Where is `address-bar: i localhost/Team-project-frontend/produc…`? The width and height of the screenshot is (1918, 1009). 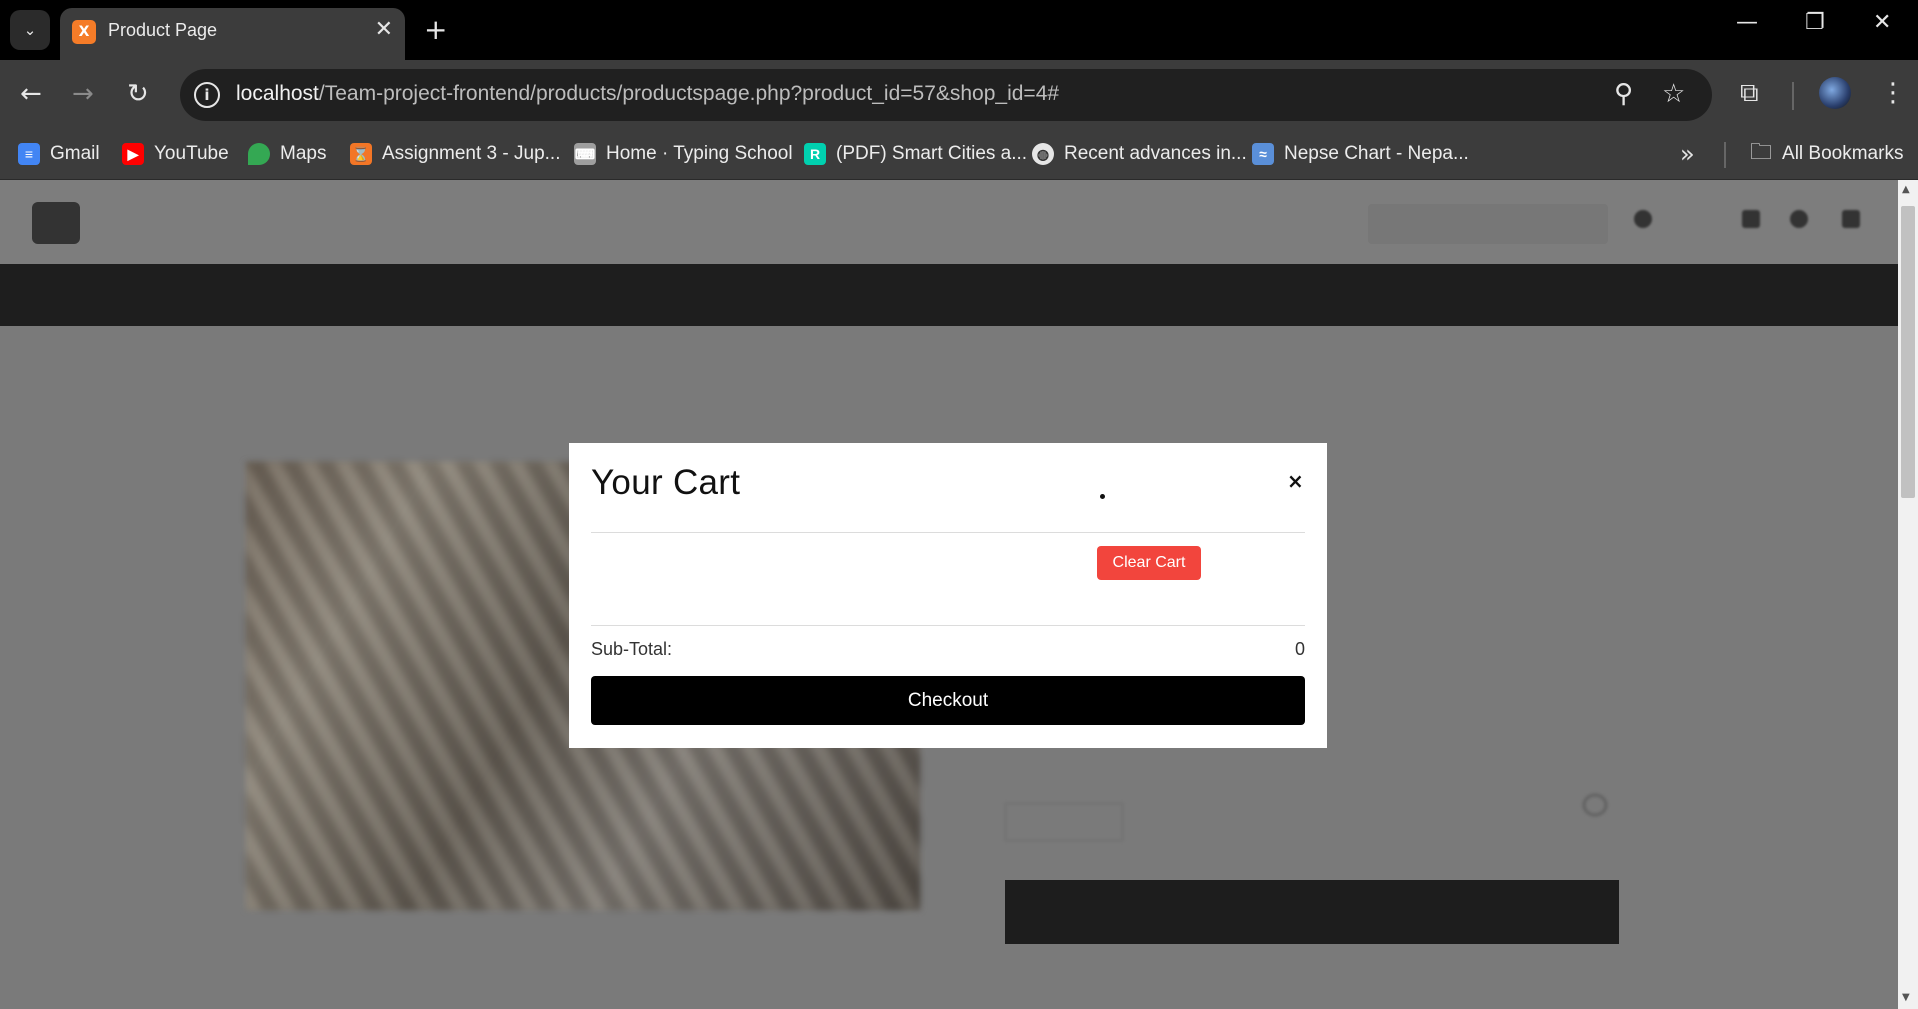 address-bar: i localhost/Team-project-frontend/produc… is located at coordinates (946, 95).